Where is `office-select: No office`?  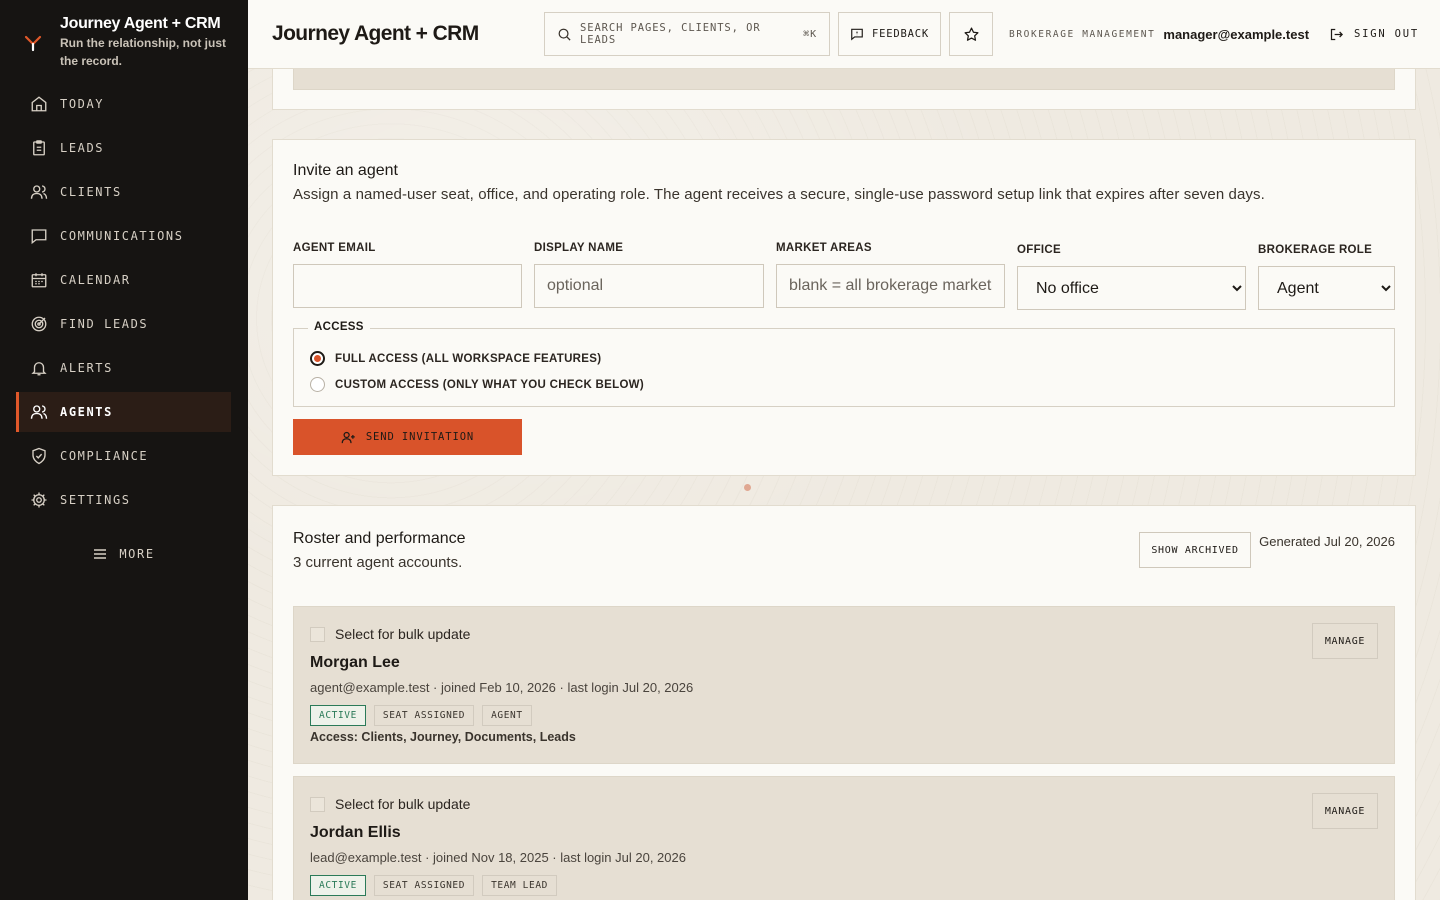 office-select: No office is located at coordinates (1131, 288).